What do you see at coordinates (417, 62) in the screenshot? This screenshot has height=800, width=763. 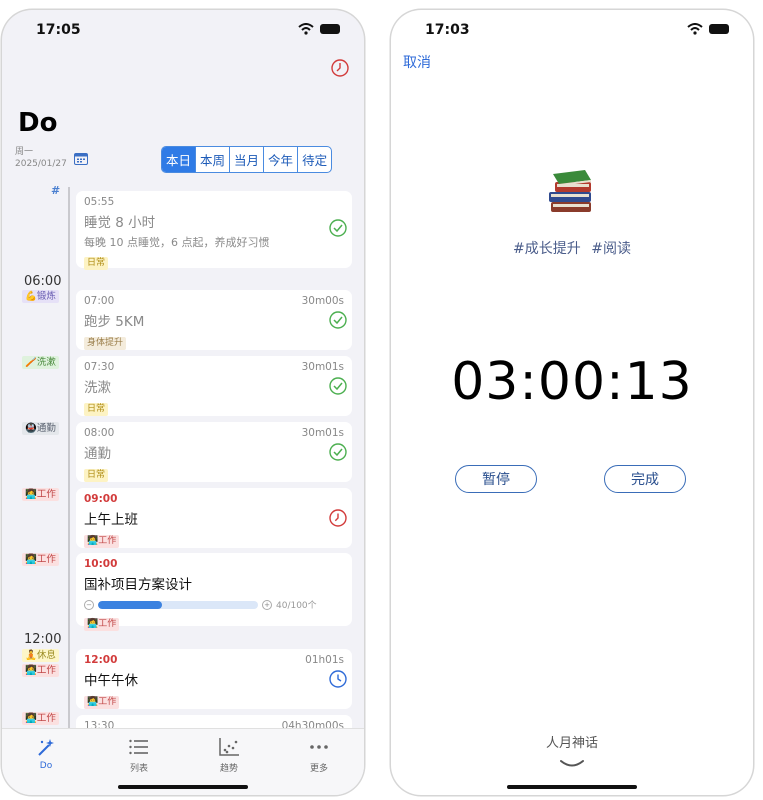 I see `cancel-button: 取消` at bounding box center [417, 62].